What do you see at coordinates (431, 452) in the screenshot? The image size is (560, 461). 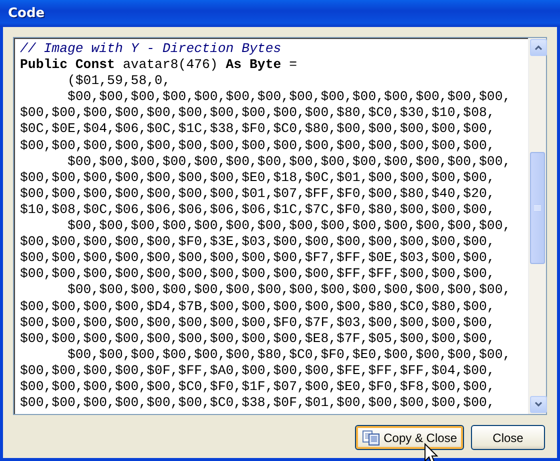 I see `mouse-pointer-icon` at bounding box center [431, 452].